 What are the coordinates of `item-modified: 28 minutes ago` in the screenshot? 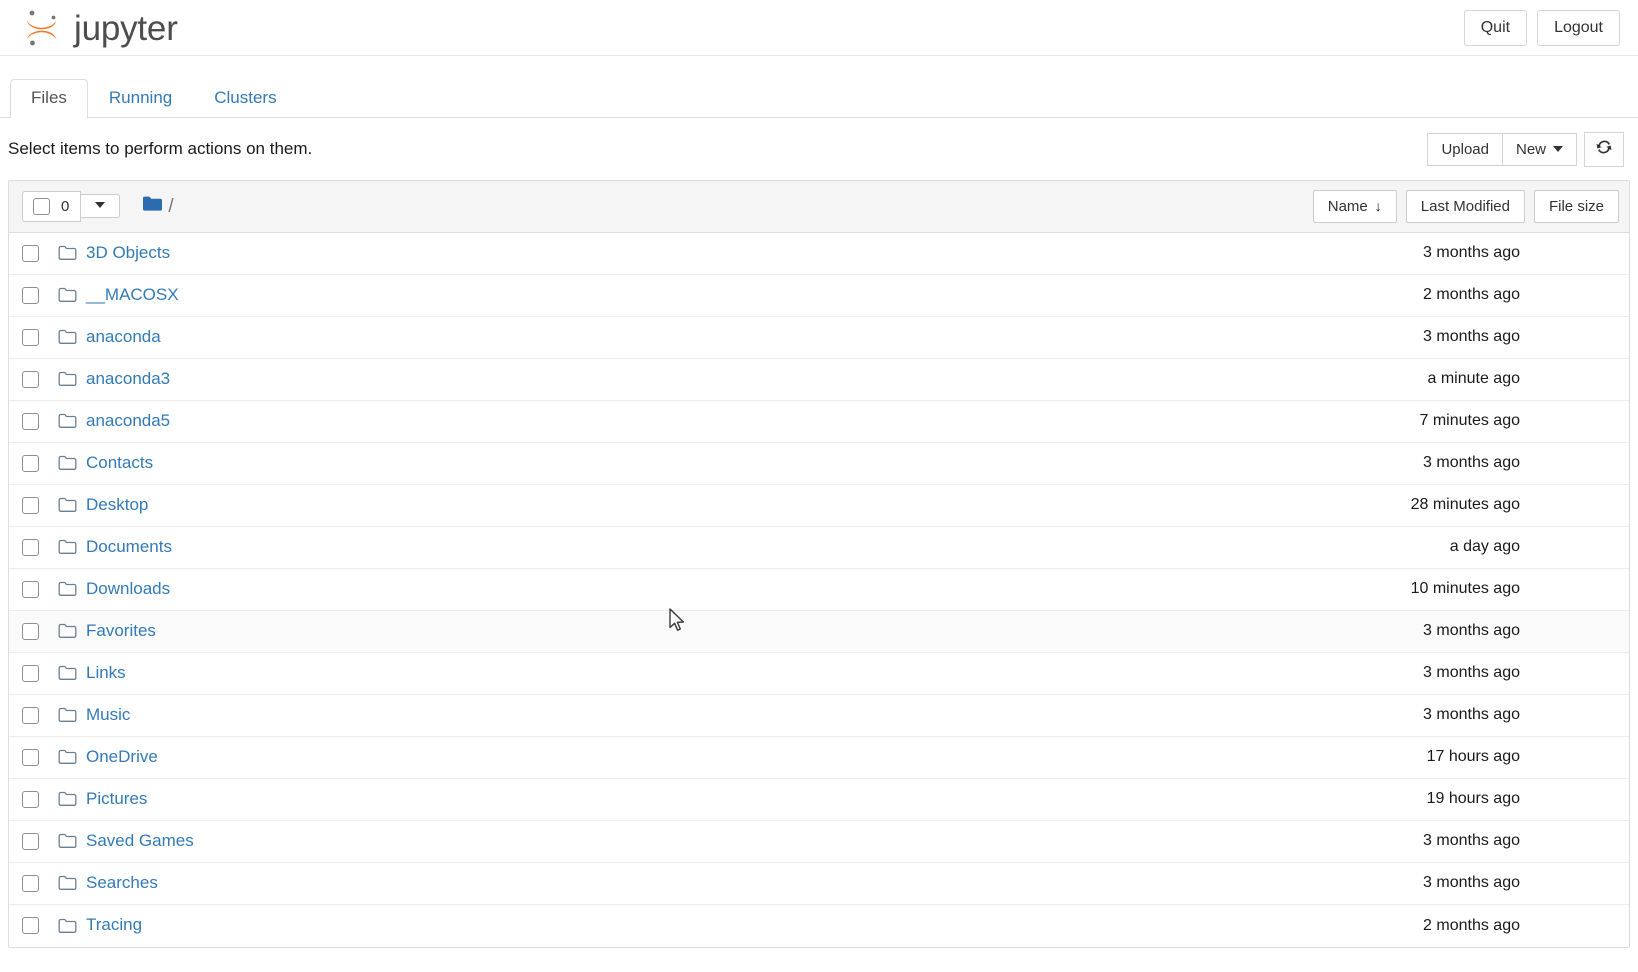 It's located at (1465, 504).